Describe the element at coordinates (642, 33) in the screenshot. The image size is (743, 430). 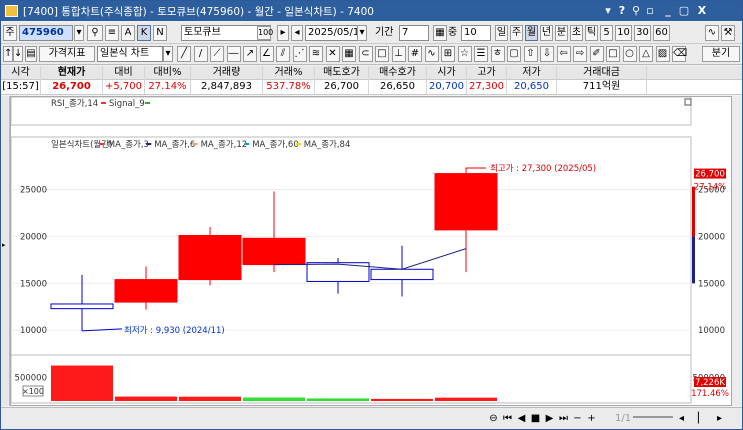
I see `interval-button: 30` at that location.